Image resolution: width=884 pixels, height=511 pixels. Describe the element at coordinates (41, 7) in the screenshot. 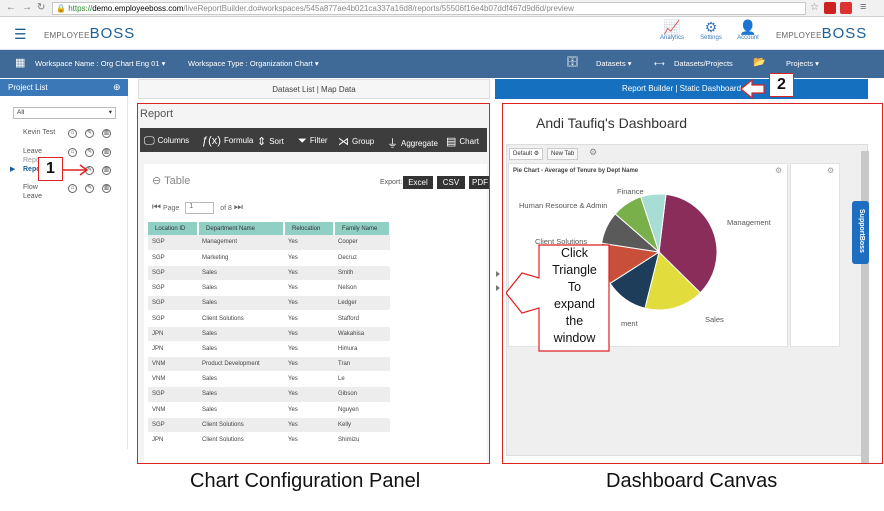

I see `reload-icon: ↻` at that location.